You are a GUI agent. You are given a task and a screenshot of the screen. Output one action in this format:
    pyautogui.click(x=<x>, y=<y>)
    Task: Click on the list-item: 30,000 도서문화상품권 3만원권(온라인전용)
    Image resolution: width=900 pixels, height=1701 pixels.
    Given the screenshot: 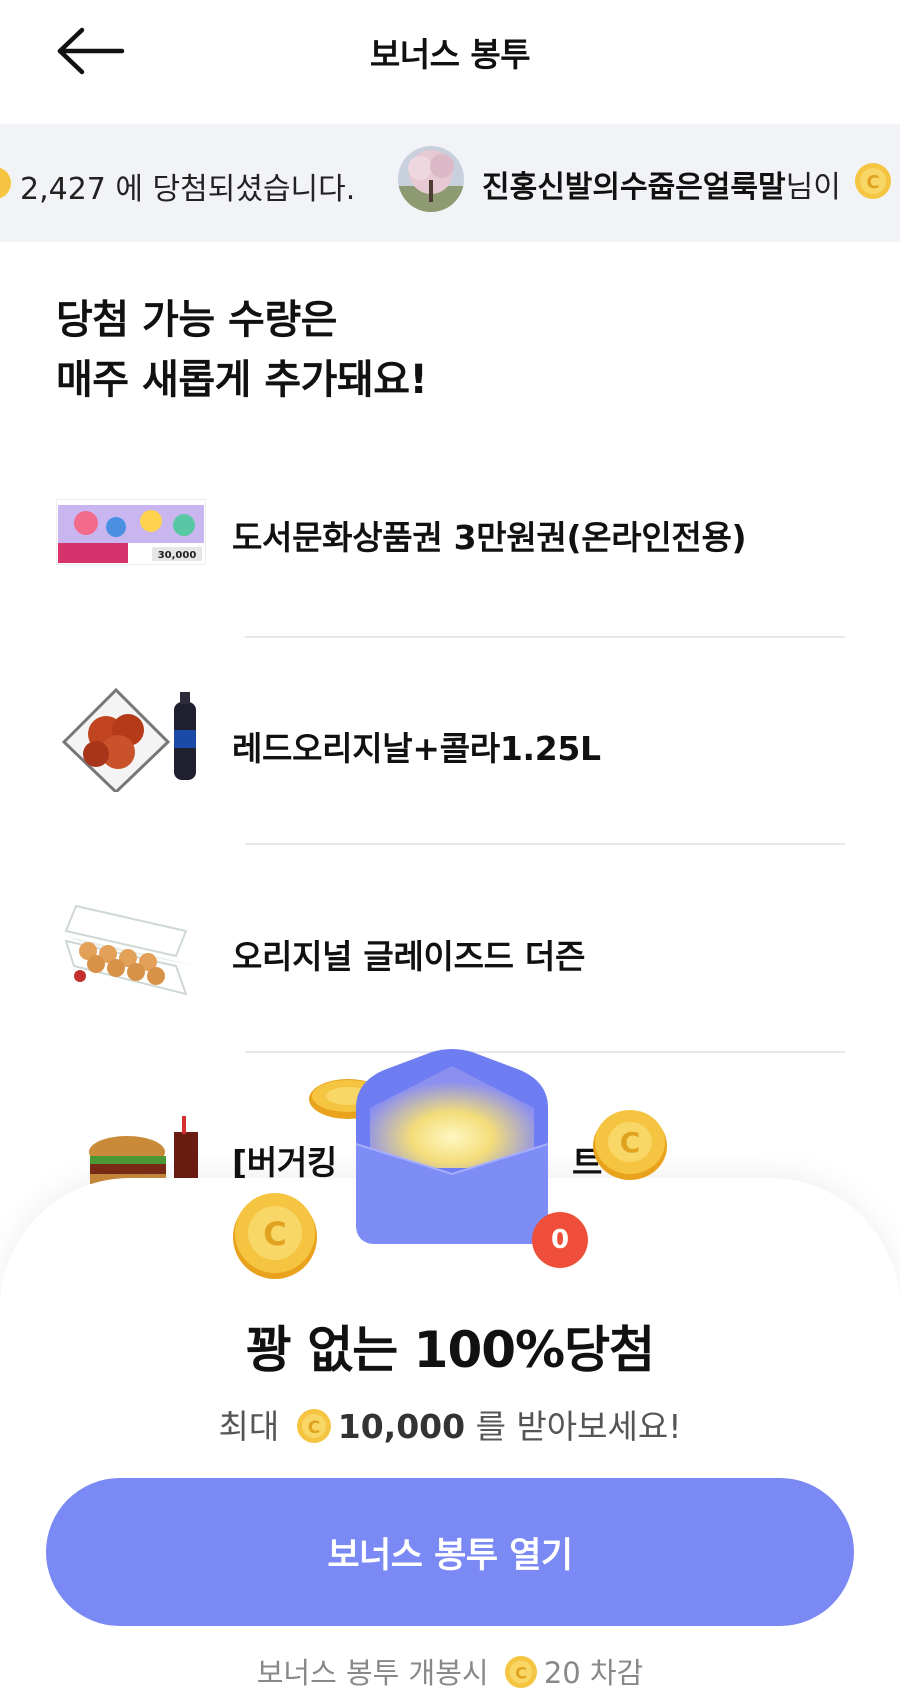 What is the action you would take?
    pyautogui.click(x=450, y=533)
    